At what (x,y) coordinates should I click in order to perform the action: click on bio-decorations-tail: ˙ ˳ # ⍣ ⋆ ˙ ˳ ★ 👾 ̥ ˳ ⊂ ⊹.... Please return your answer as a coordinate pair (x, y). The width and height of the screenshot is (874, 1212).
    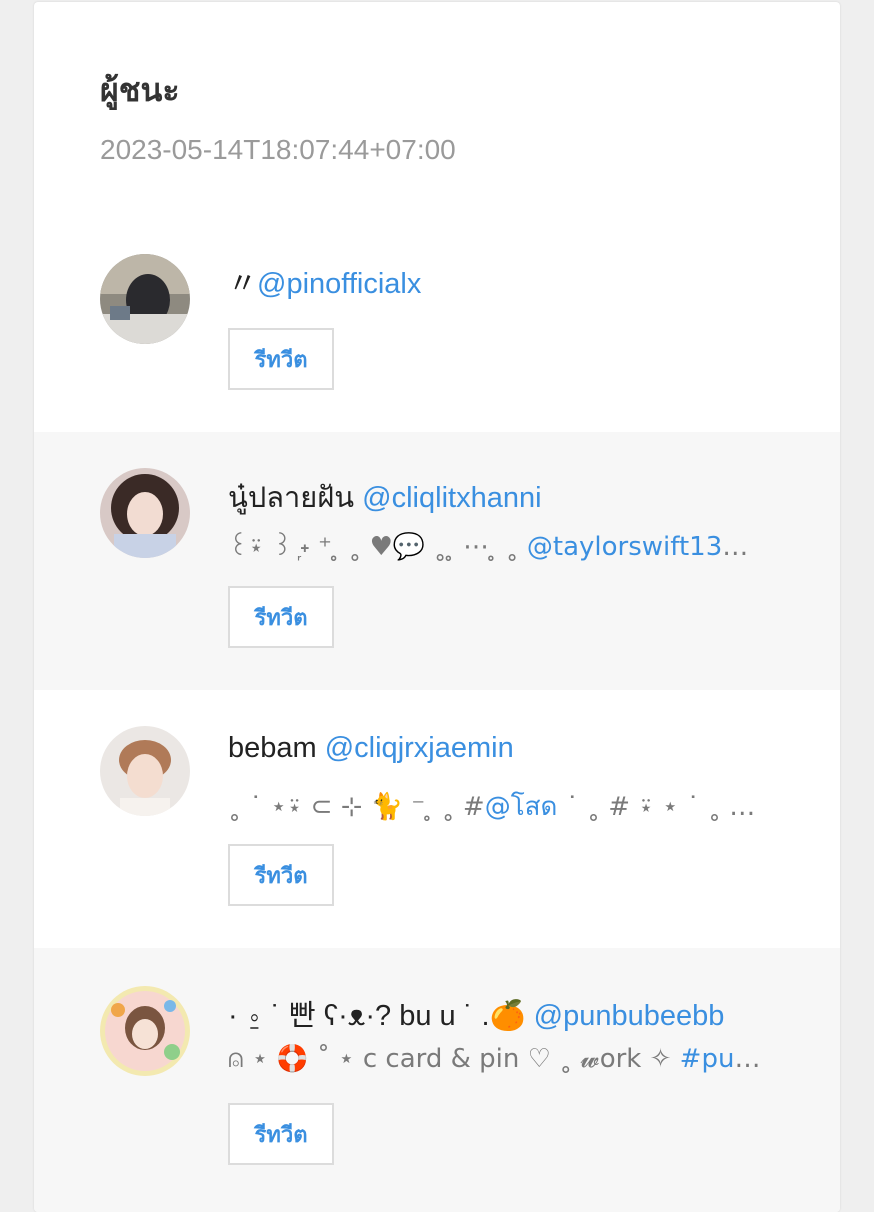
    Looking at the image, I should click on (669, 807).